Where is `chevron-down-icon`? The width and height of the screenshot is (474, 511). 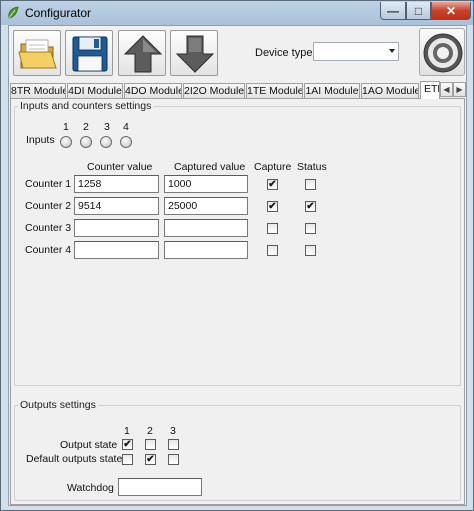
chevron-down-icon is located at coordinates (392, 51).